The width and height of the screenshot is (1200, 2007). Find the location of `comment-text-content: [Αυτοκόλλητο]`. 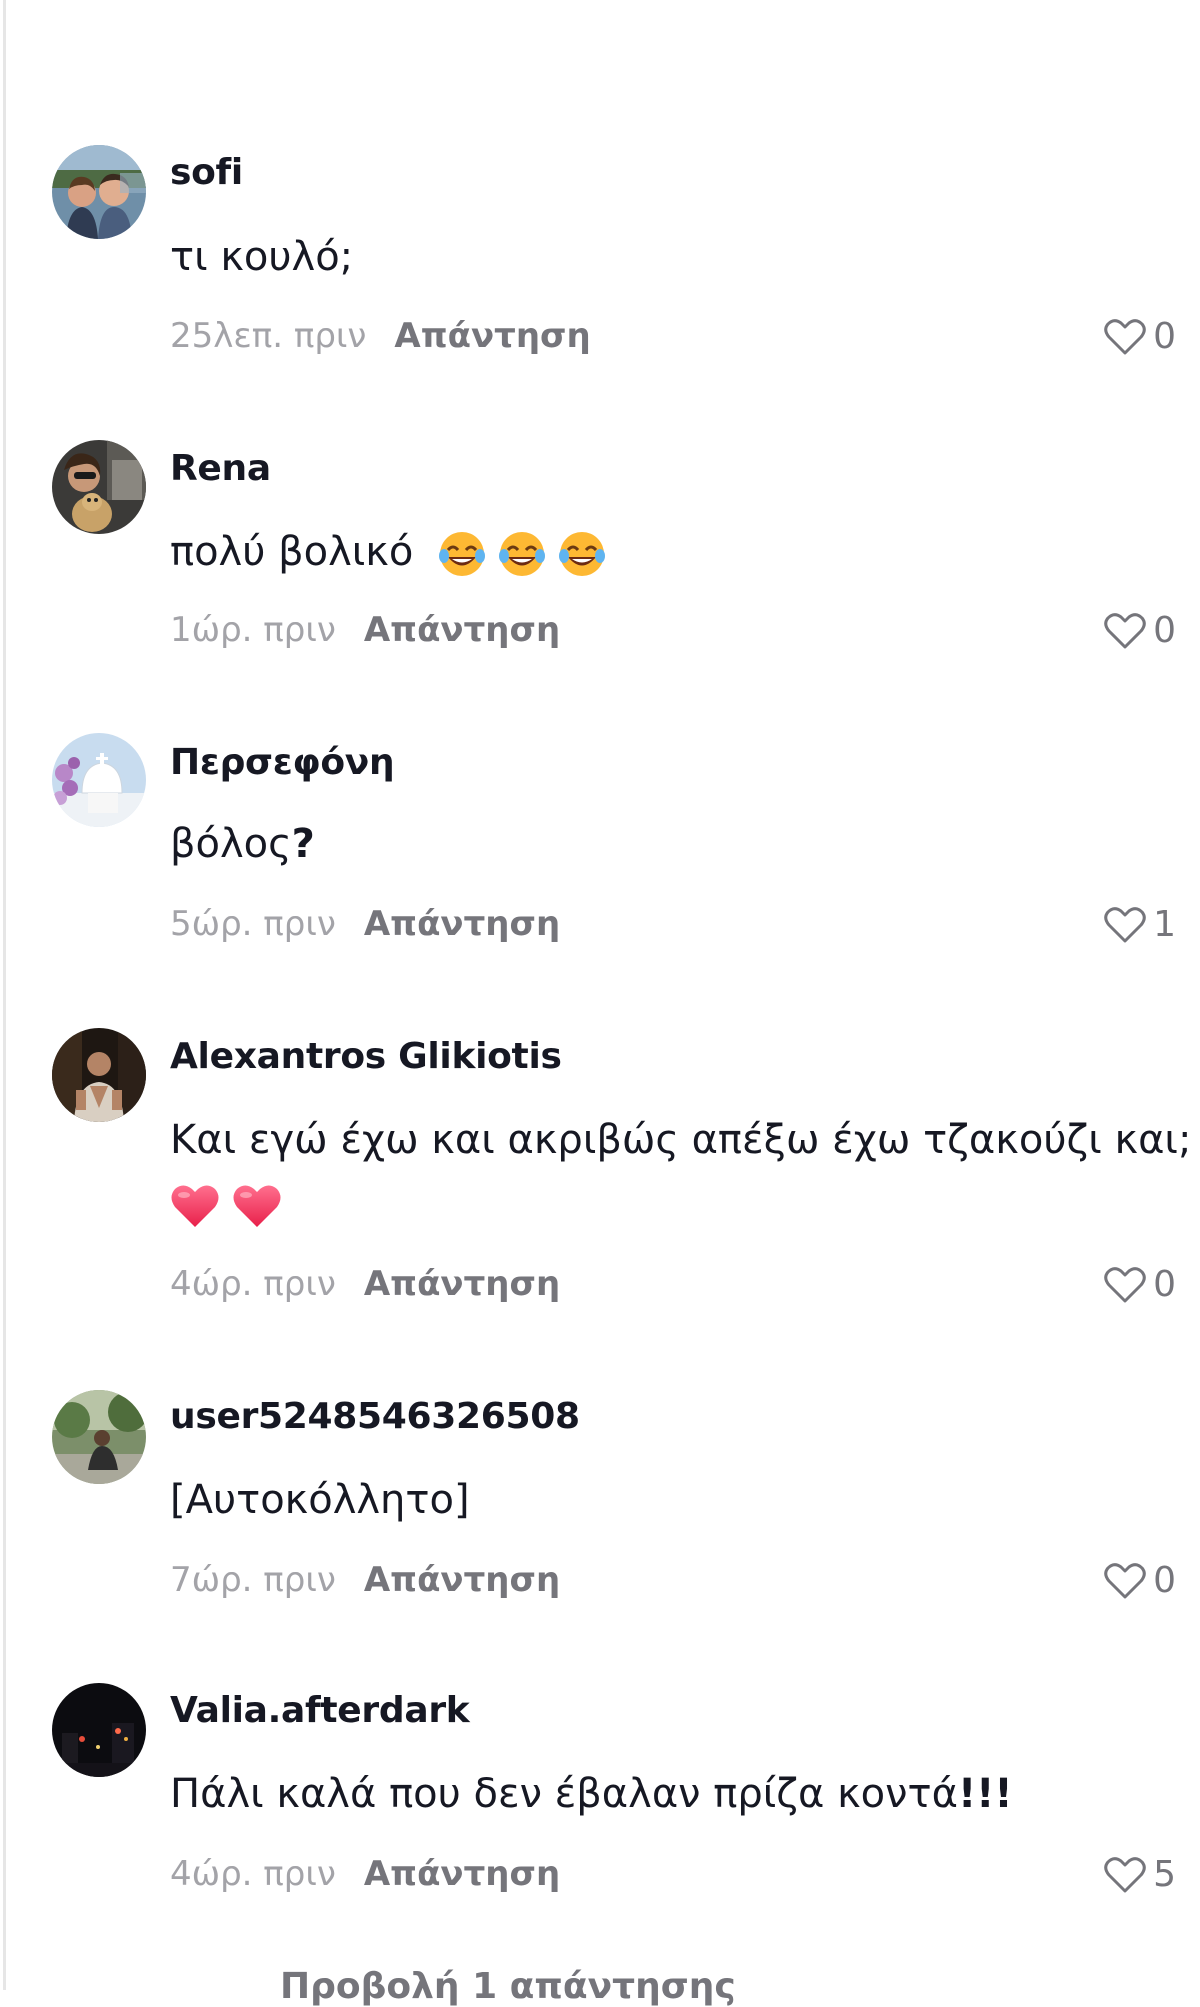

comment-text-content: [Αυτοκόλλητο] is located at coordinates (320, 1500).